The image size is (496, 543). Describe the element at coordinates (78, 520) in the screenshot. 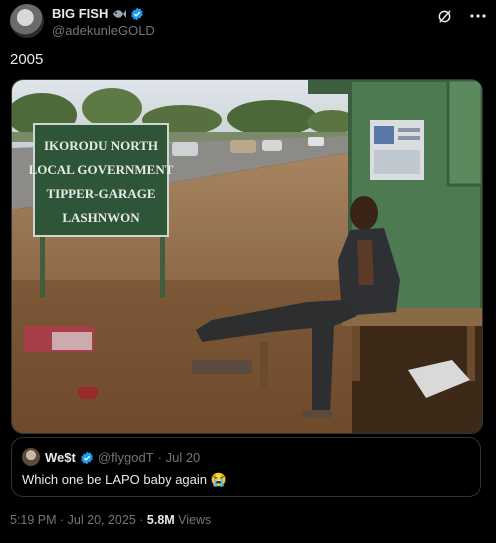

I see `tweet-timestamp: 5:19 PM · Jul 20, 2025 ·` at that location.